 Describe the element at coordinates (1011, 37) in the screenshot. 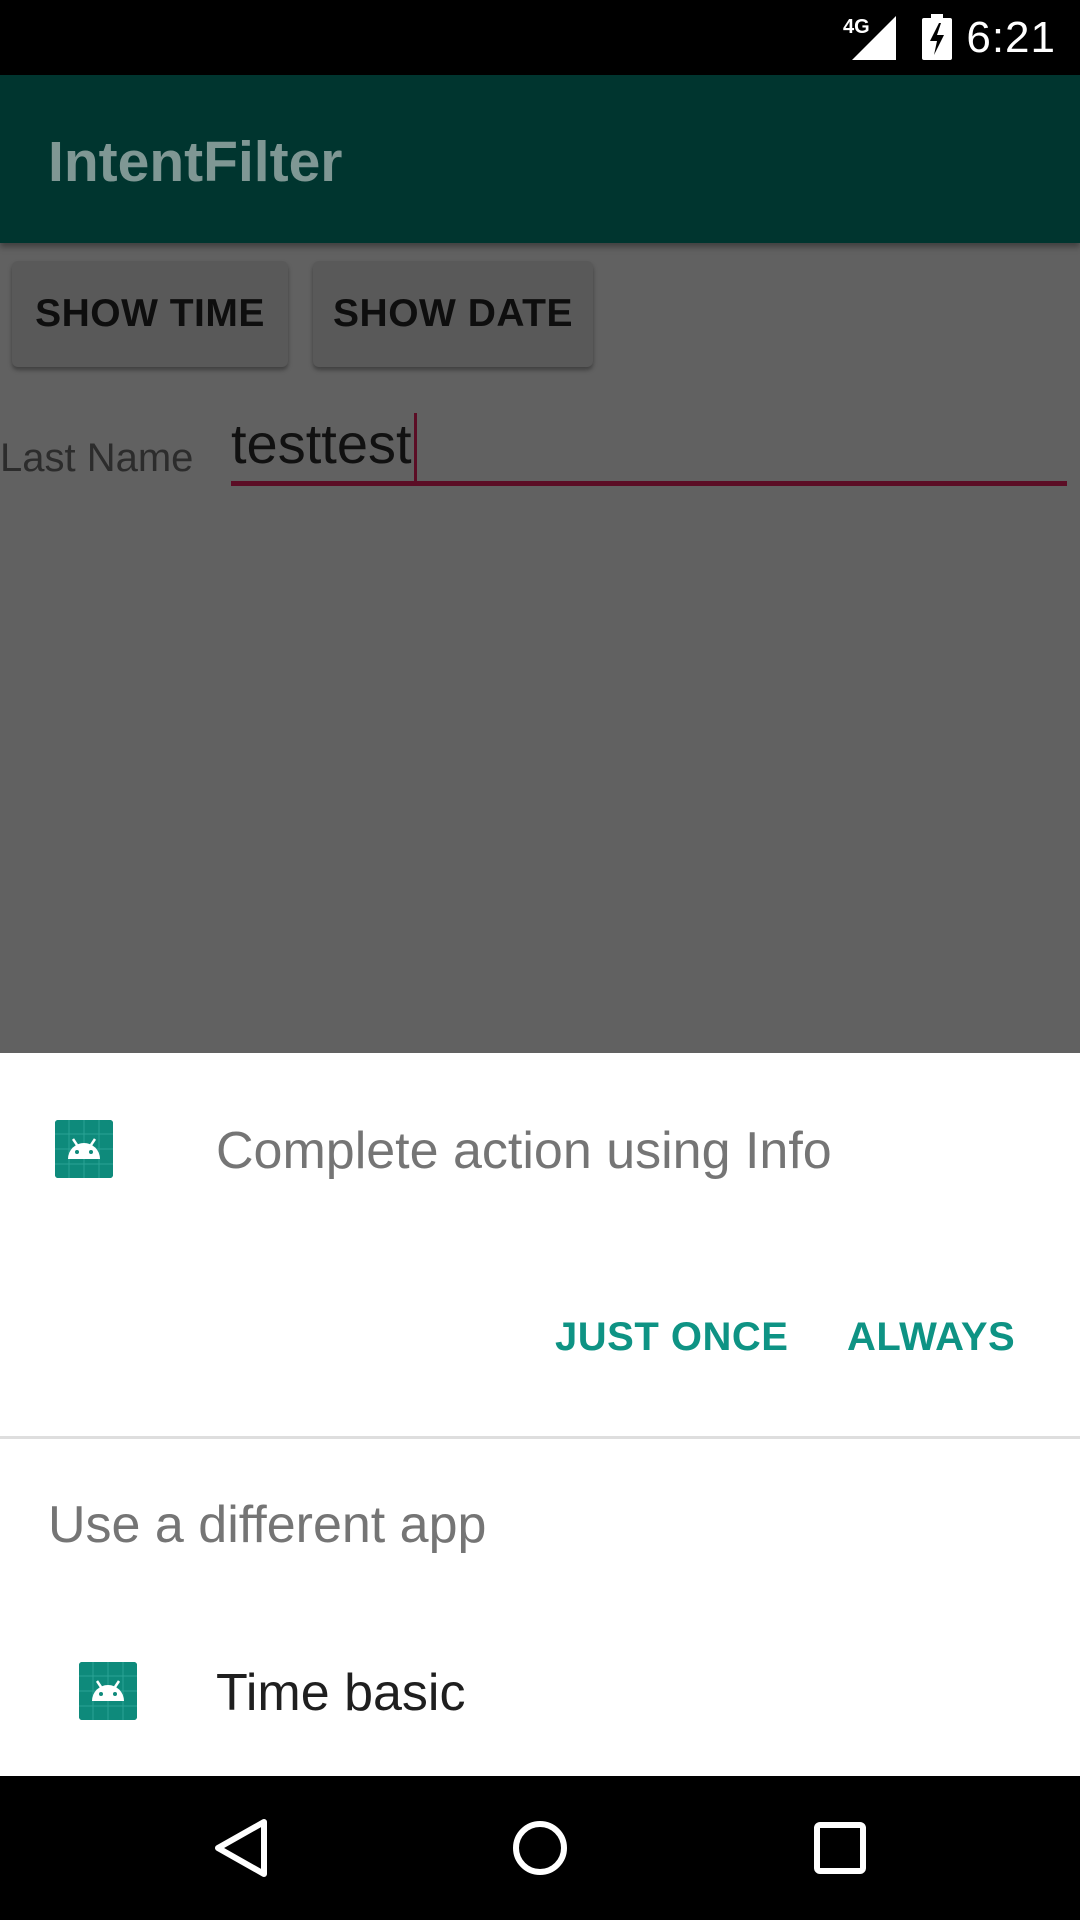

I see `clock: 6:21` at that location.